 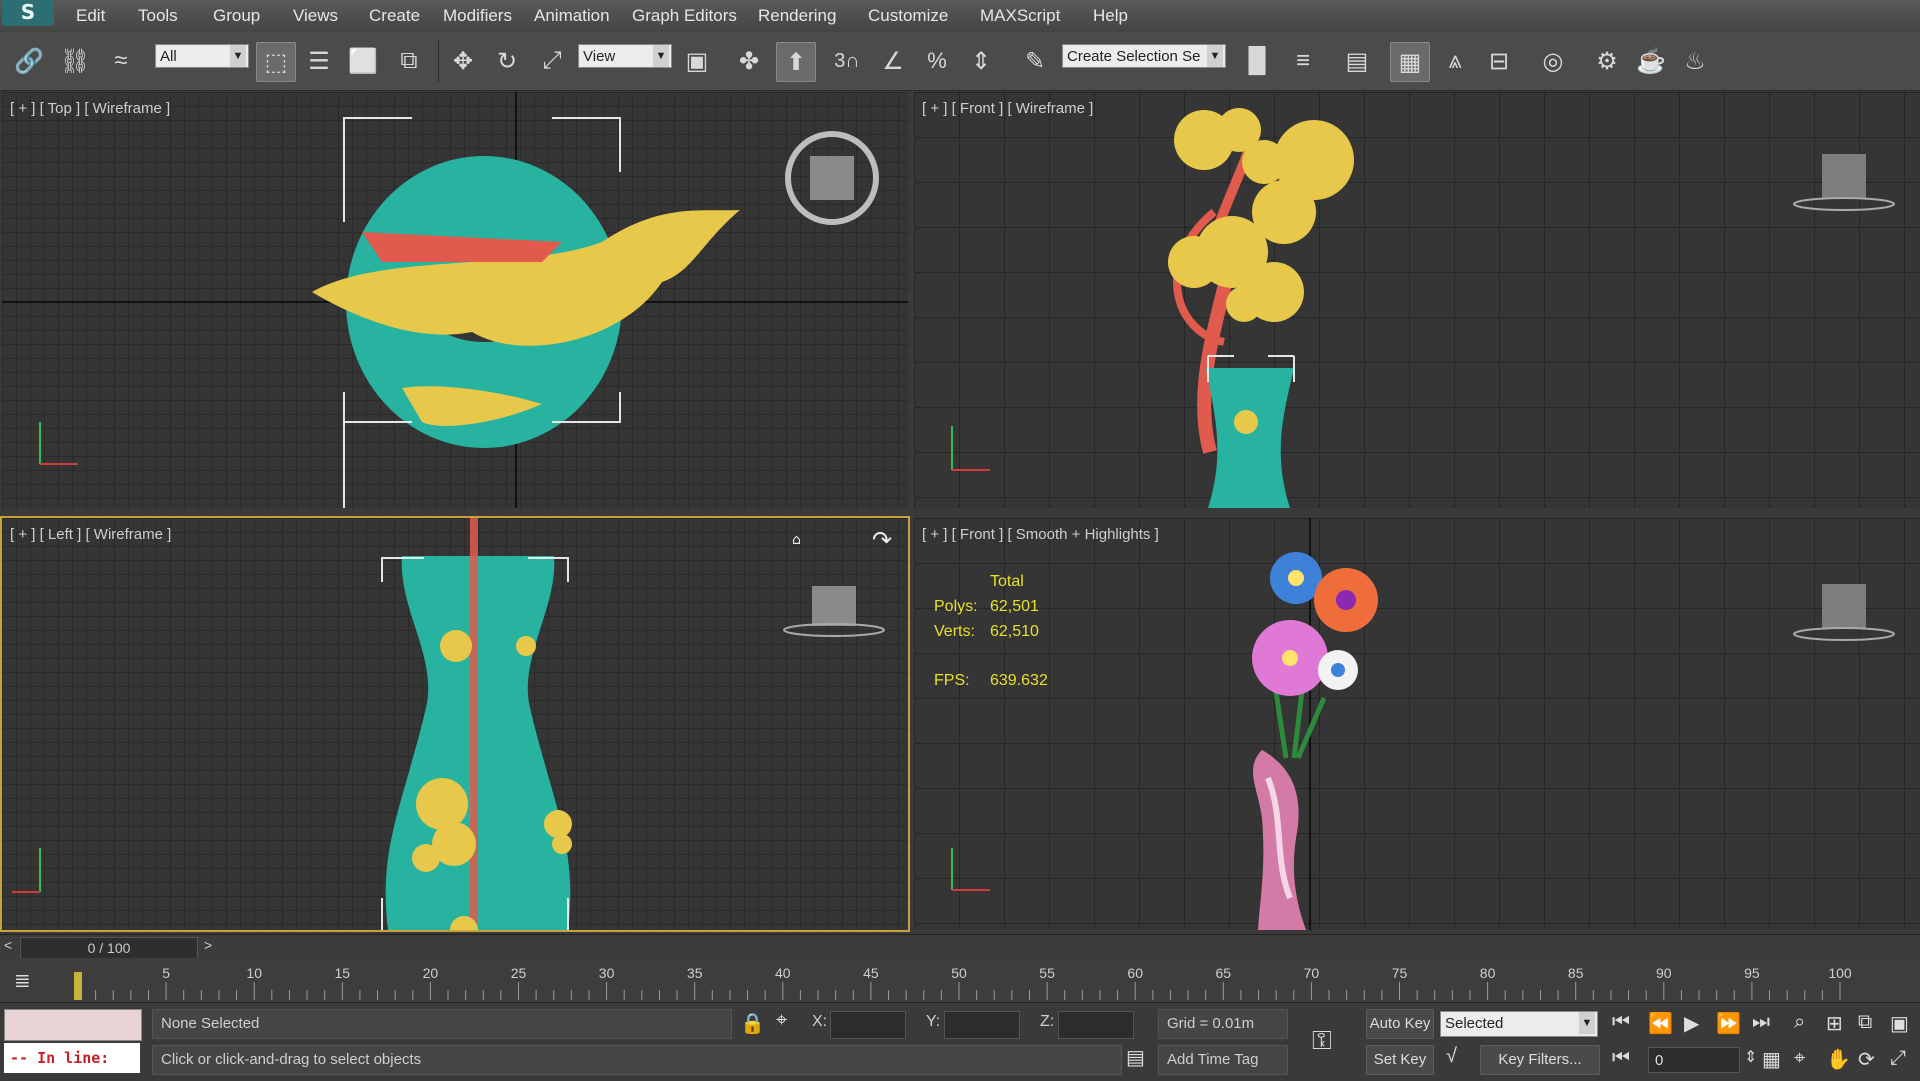 What do you see at coordinates (1019, 680) in the screenshot?
I see `fps-value: 639.632` at bounding box center [1019, 680].